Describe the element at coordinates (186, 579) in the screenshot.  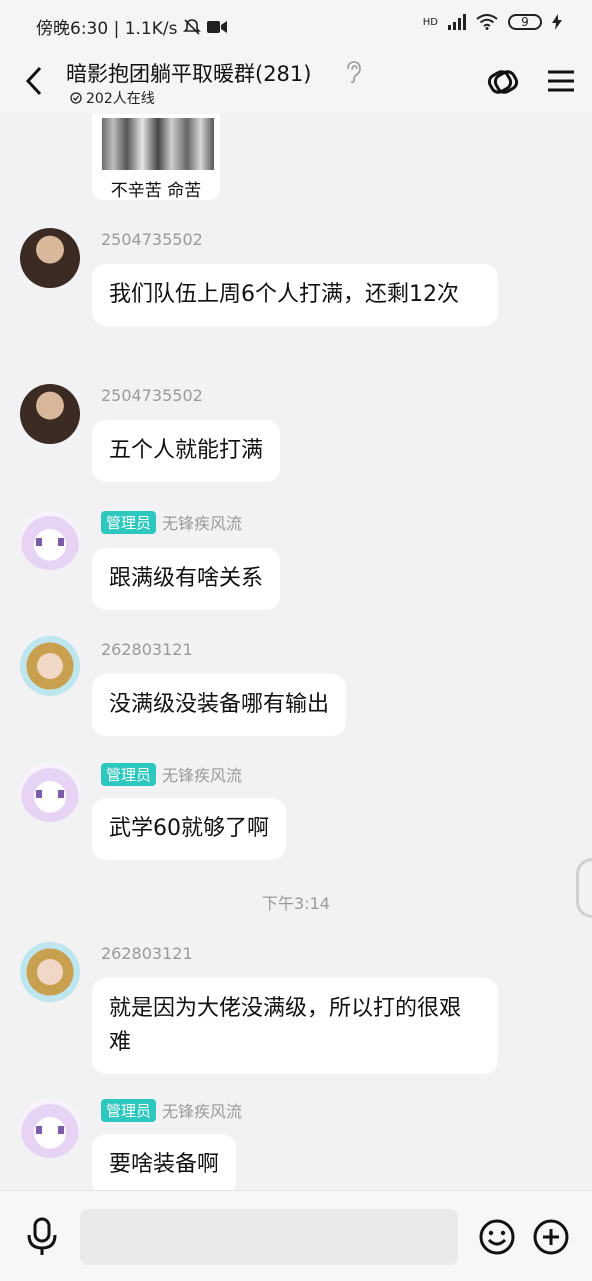
I see `message-bubble: 跟满级有啥关系` at that location.